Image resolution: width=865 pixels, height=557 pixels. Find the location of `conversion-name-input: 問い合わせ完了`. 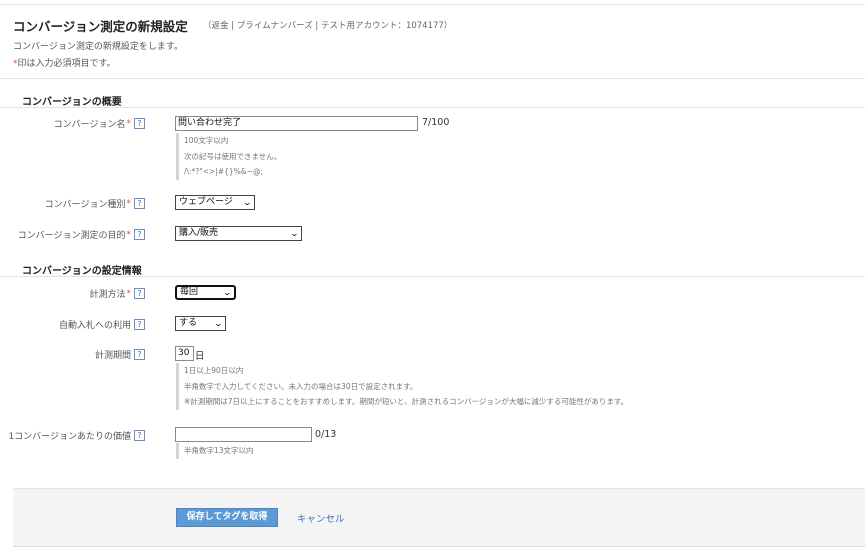

conversion-name-input: 問い合わせ完了 is located at coordinates (296, 123).